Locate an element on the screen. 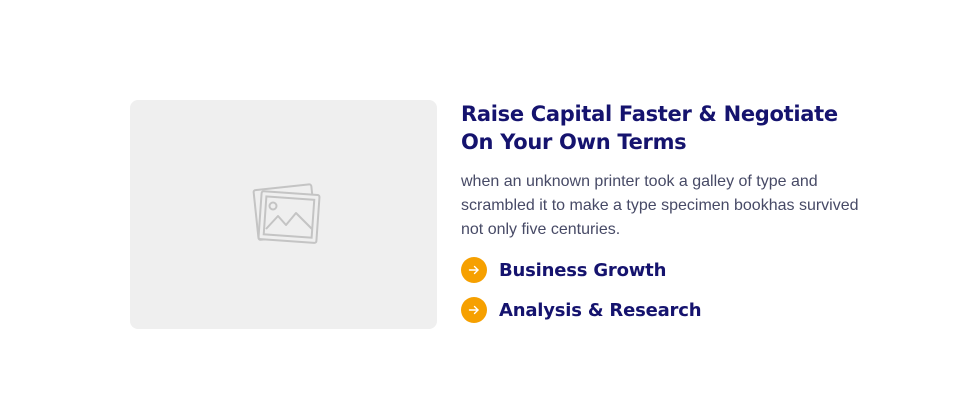 Image resolution: width=971 pixels, height=411 pixels. feature-item-analysis-research: Analysis & Research is located at coordinates (666, 310).